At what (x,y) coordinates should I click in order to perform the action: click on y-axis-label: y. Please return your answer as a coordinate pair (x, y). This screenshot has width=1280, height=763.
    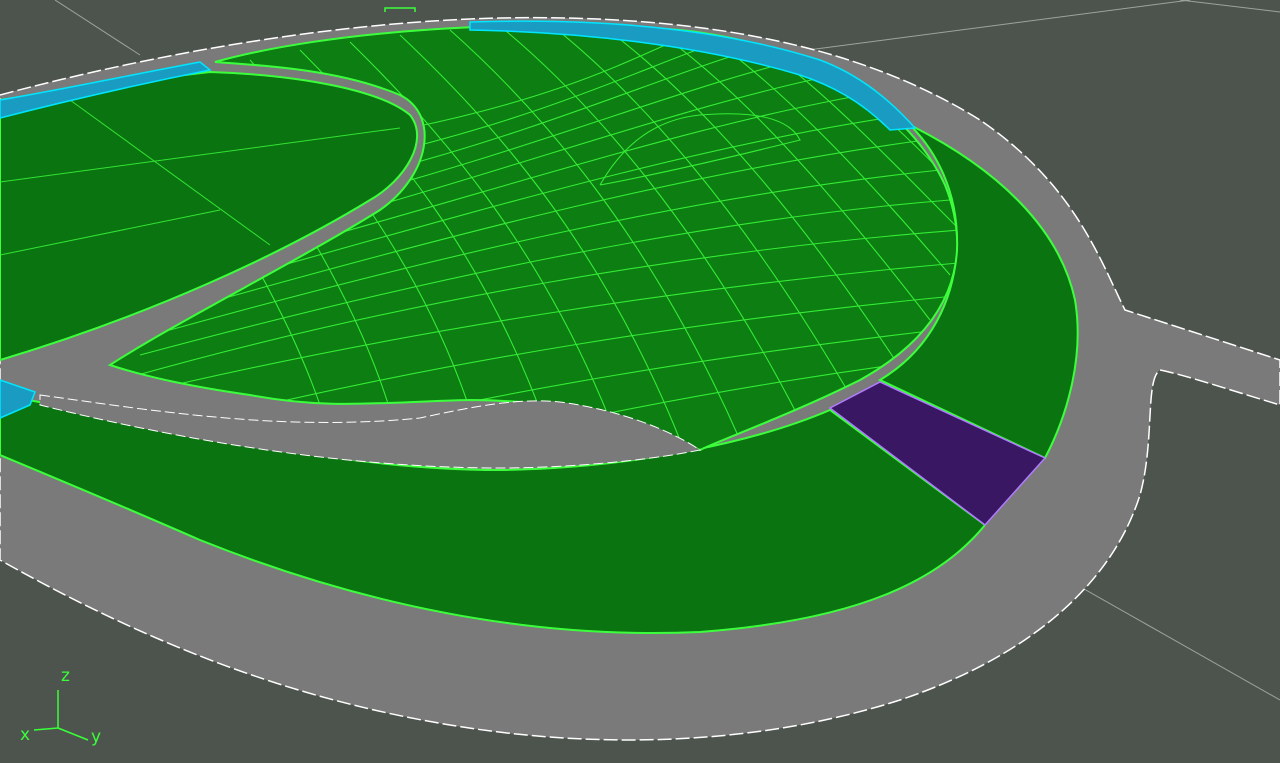
    Looking at the image, I should click on (96, 737).